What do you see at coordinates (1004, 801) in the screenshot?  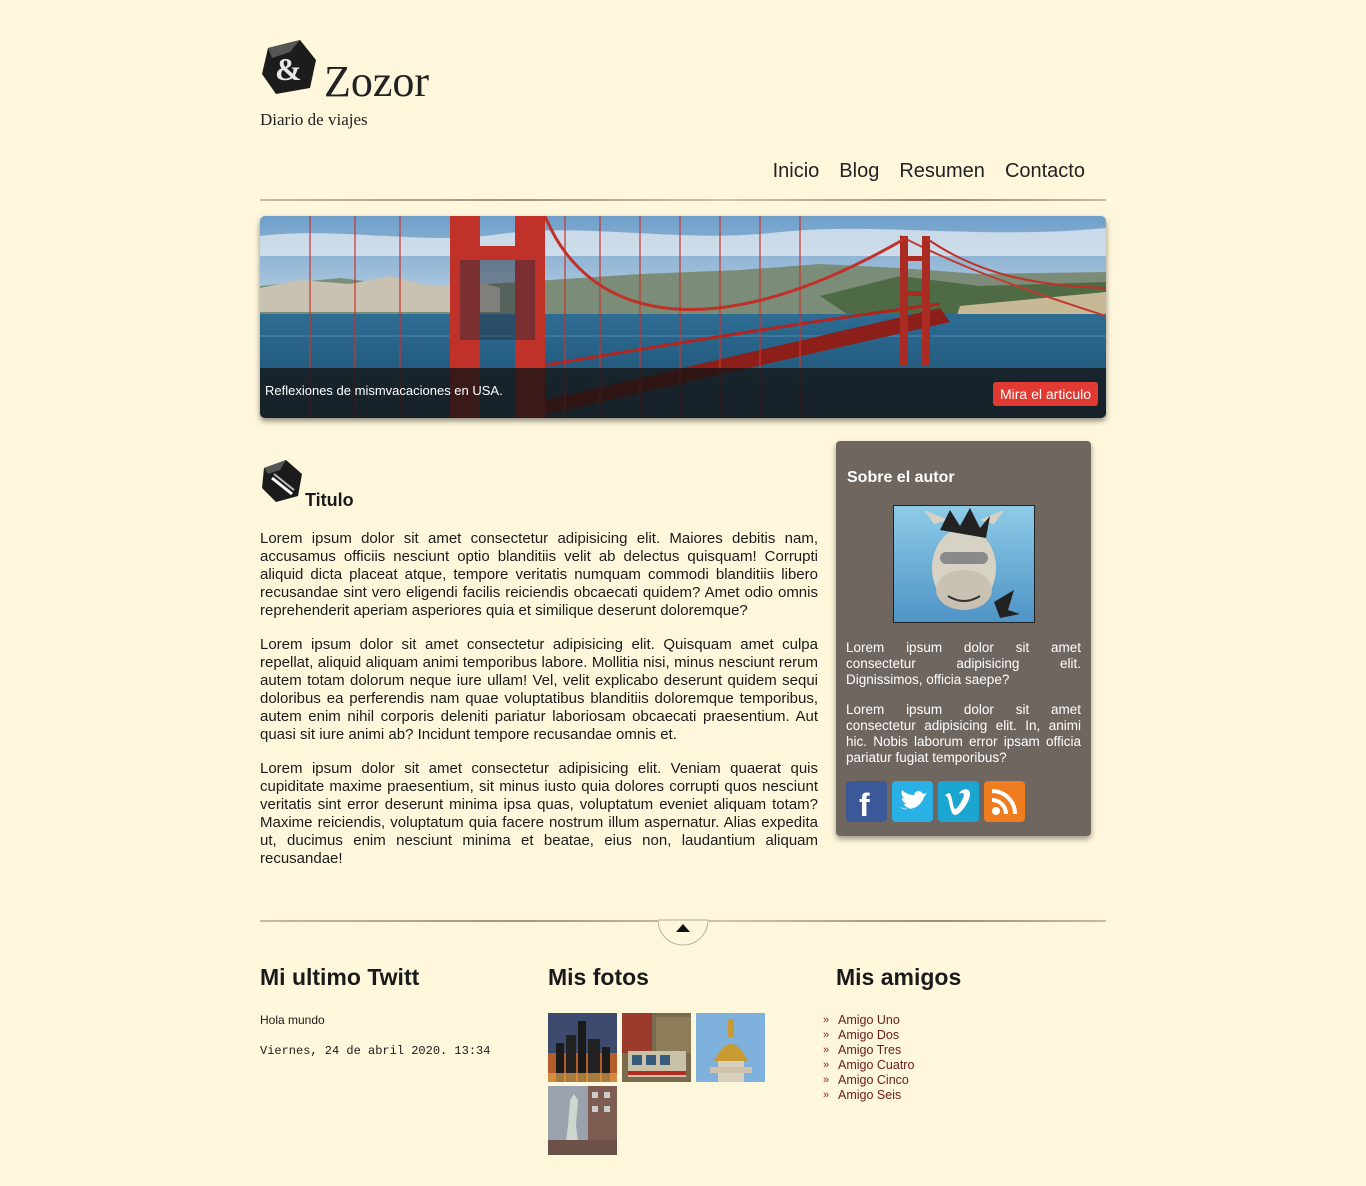 I see `rss-icon` at bounding box center [1004, 801].